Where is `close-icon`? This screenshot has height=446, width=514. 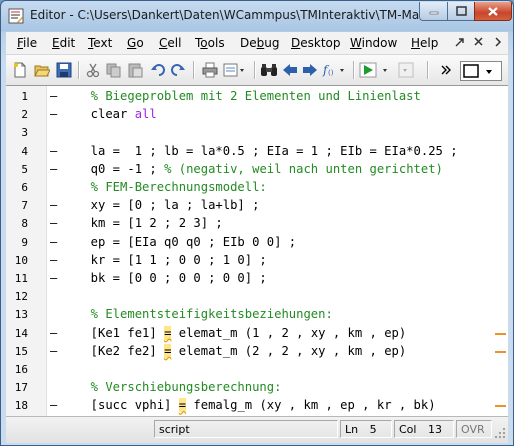
close-icon is located at coordinates (493, 11).